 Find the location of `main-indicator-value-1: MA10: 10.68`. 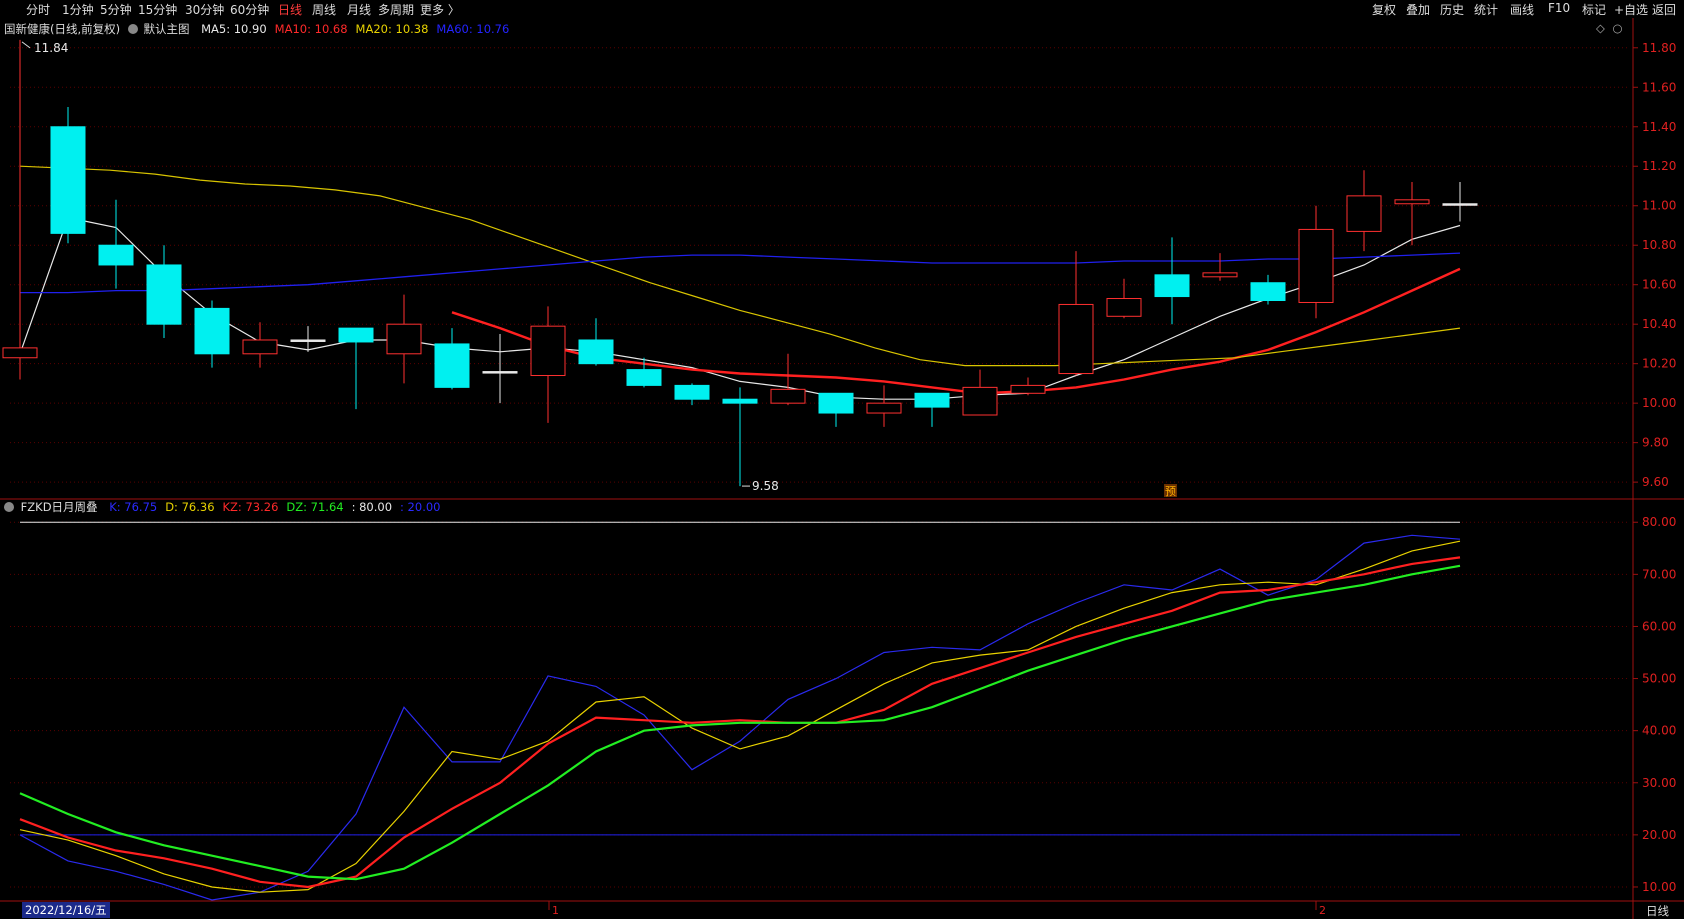

main-indicator-value-1: MA10: 10.68 is located at coordinates (311, 29).